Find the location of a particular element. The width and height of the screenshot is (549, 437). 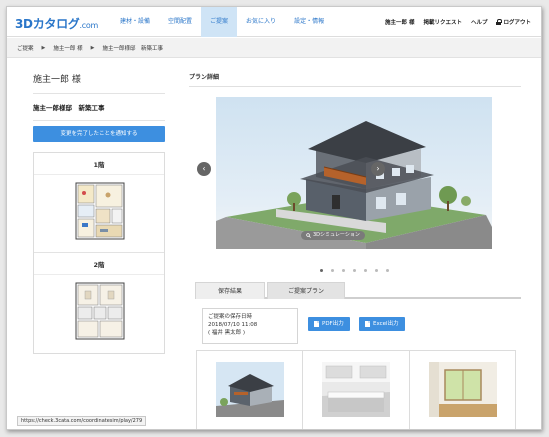

house-render-illustration is located at coordinates (354, 185).